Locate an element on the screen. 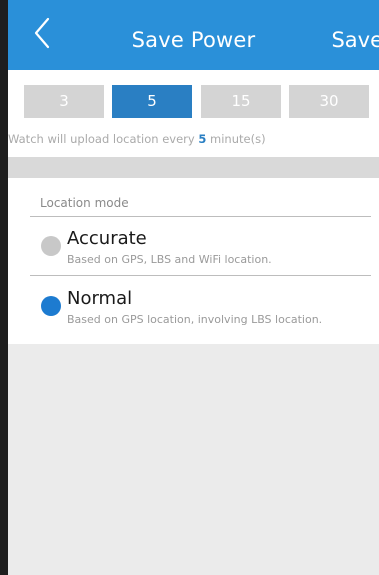 This screenshot has height=575, width=379. left-edge is located at coordinates (4, 287).